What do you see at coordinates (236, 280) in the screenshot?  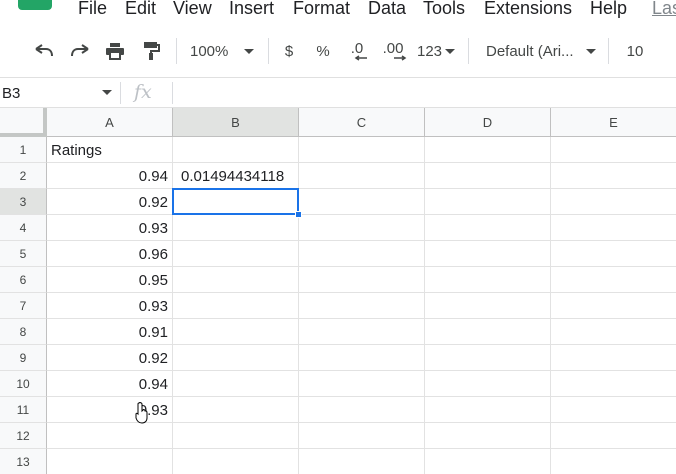 I see `cell-b6` at bounding box center [236, 280].